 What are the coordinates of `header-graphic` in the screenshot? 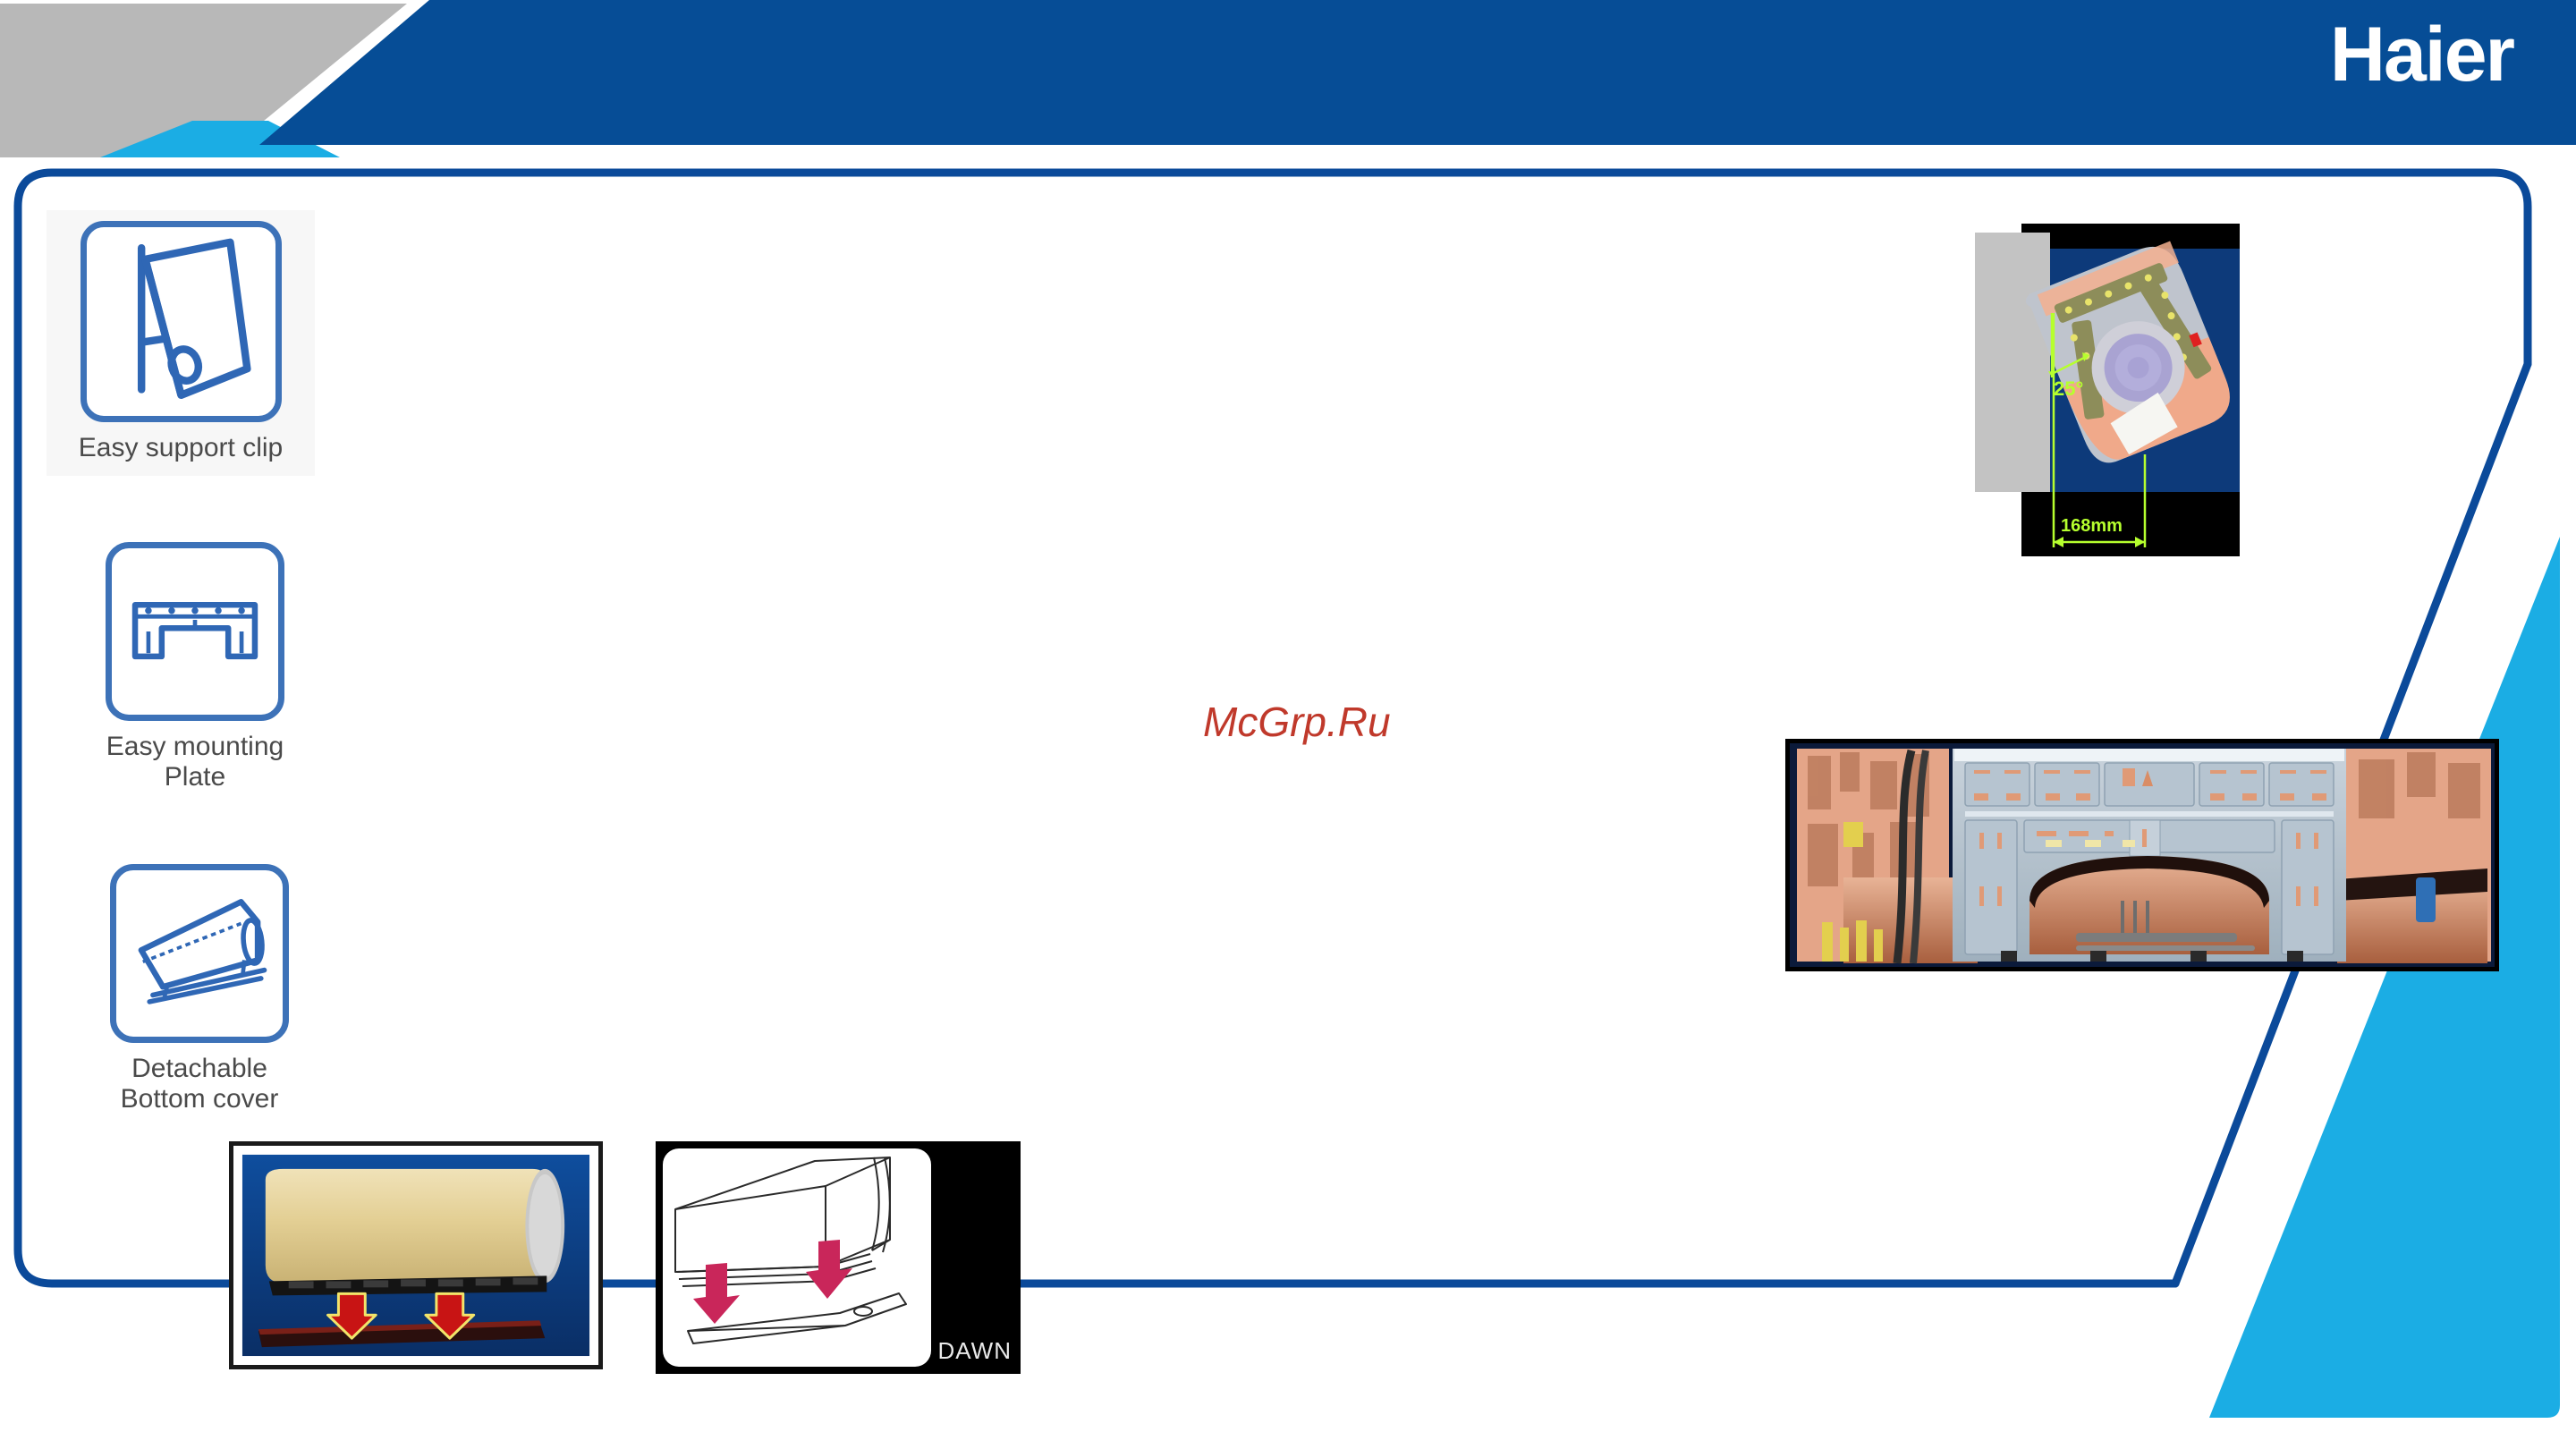 It's located at (1288, 78).